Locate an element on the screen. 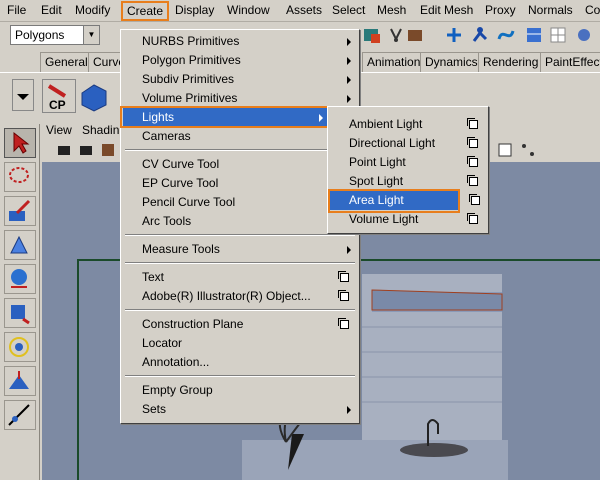 This screenshot has height=480, width=600. menu-edit-mesh: Edit Mesh is located at coordinates (446, 11).